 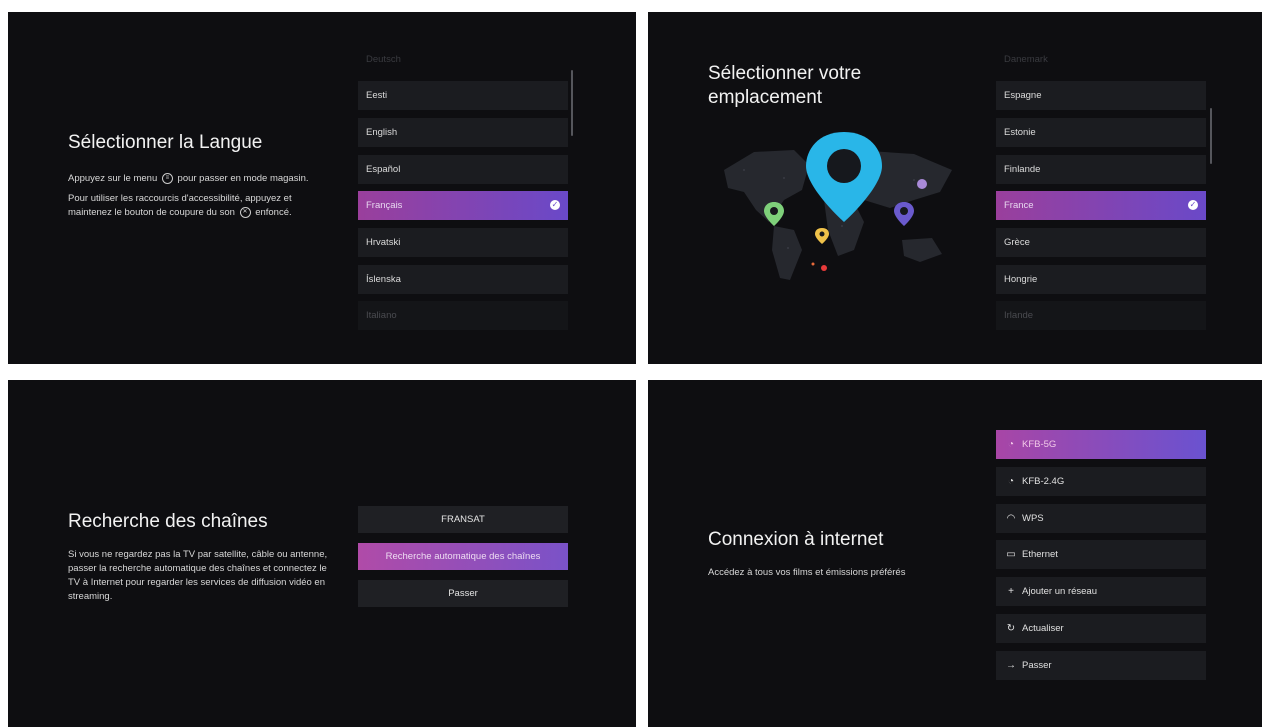 I want to click on network-item-ethernet: ▭ Ethernet, so click(x=1101, y=554).